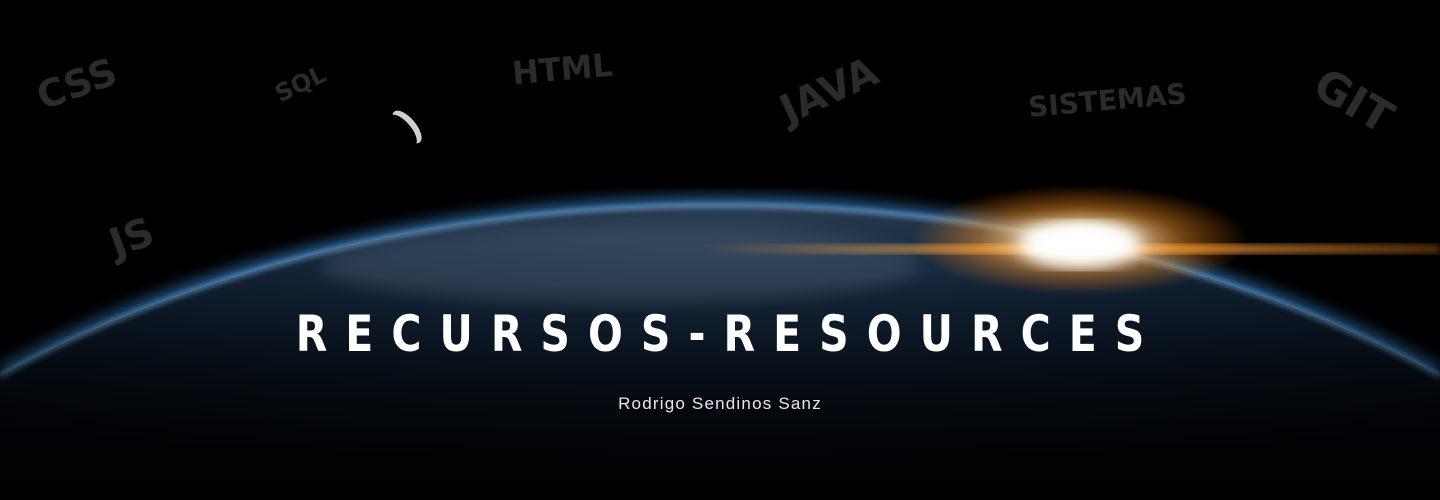  What do you see at coordinates (720, 403) in the screenshot?
I see `banner-subtitle: Rodrigo Sendinos Sanz` at bounding box center [720, 403].